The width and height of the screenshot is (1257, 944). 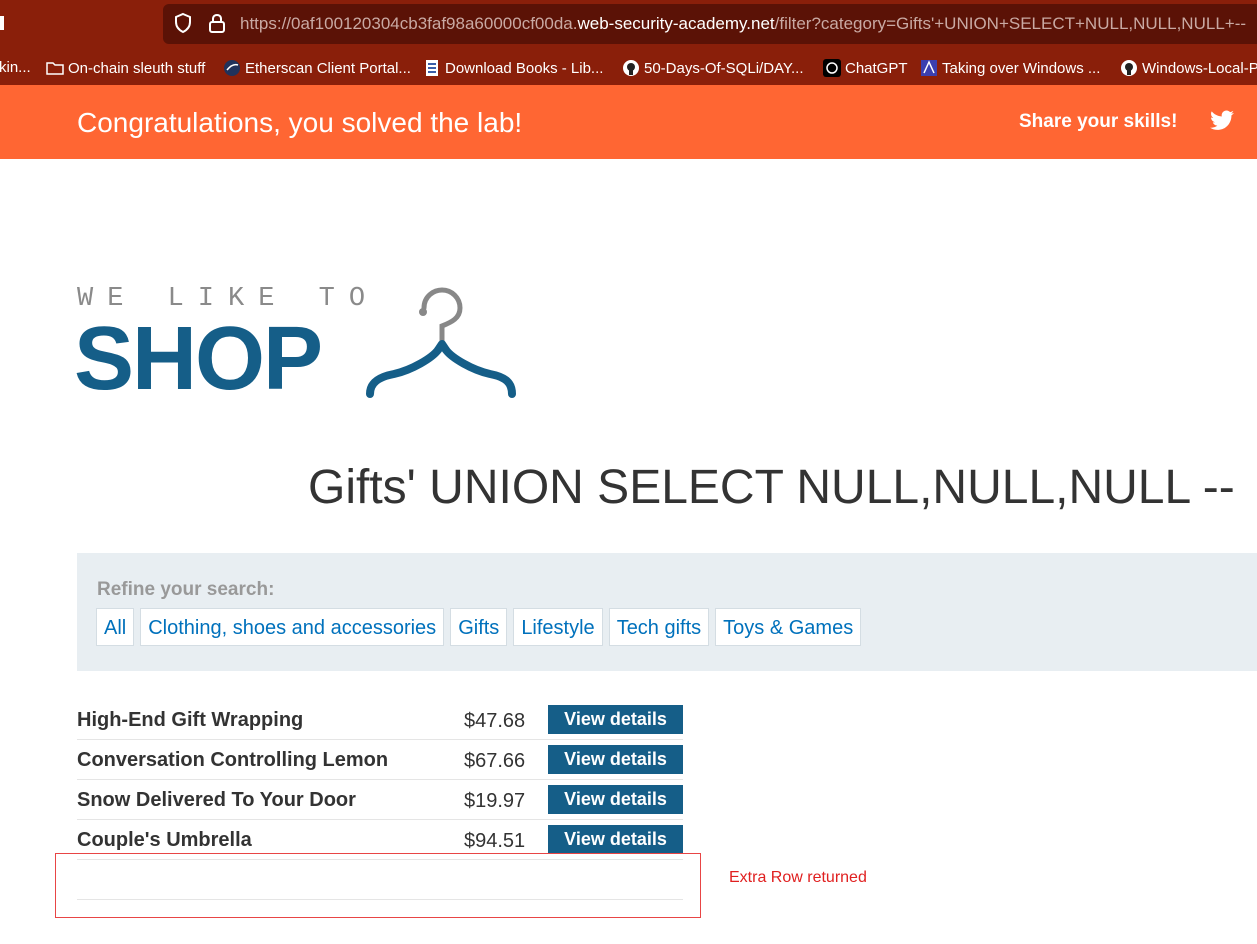 I want to click on filter-tech-gifts: Tech gifts, so click(x=659, y=627).